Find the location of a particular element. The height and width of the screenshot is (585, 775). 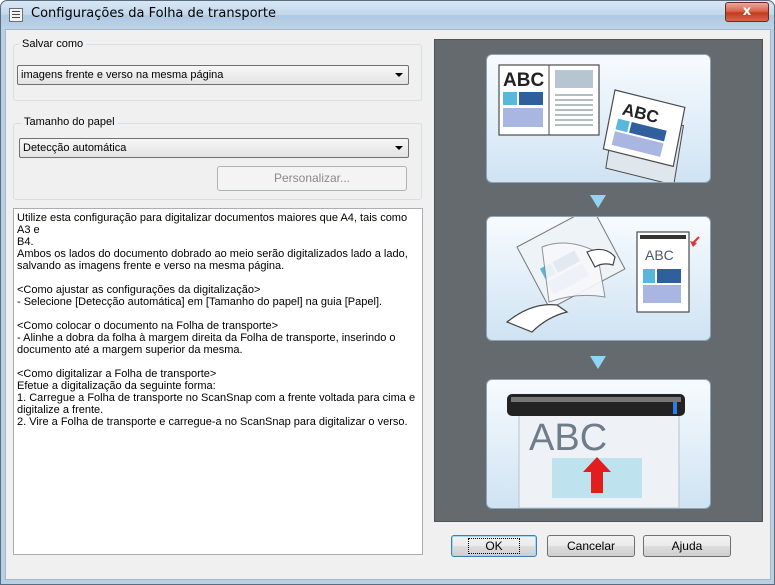

ok-label: OK is located at coordinates (494, 546).